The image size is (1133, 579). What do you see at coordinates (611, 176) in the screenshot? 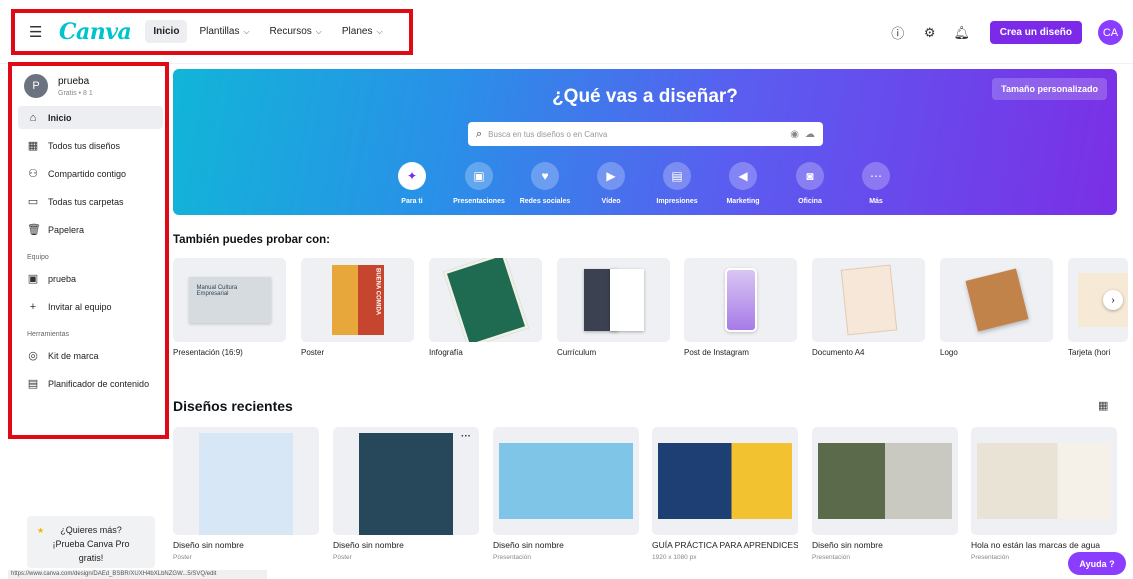
I see `video-icon: ▶` at bounding box center [611, 176].